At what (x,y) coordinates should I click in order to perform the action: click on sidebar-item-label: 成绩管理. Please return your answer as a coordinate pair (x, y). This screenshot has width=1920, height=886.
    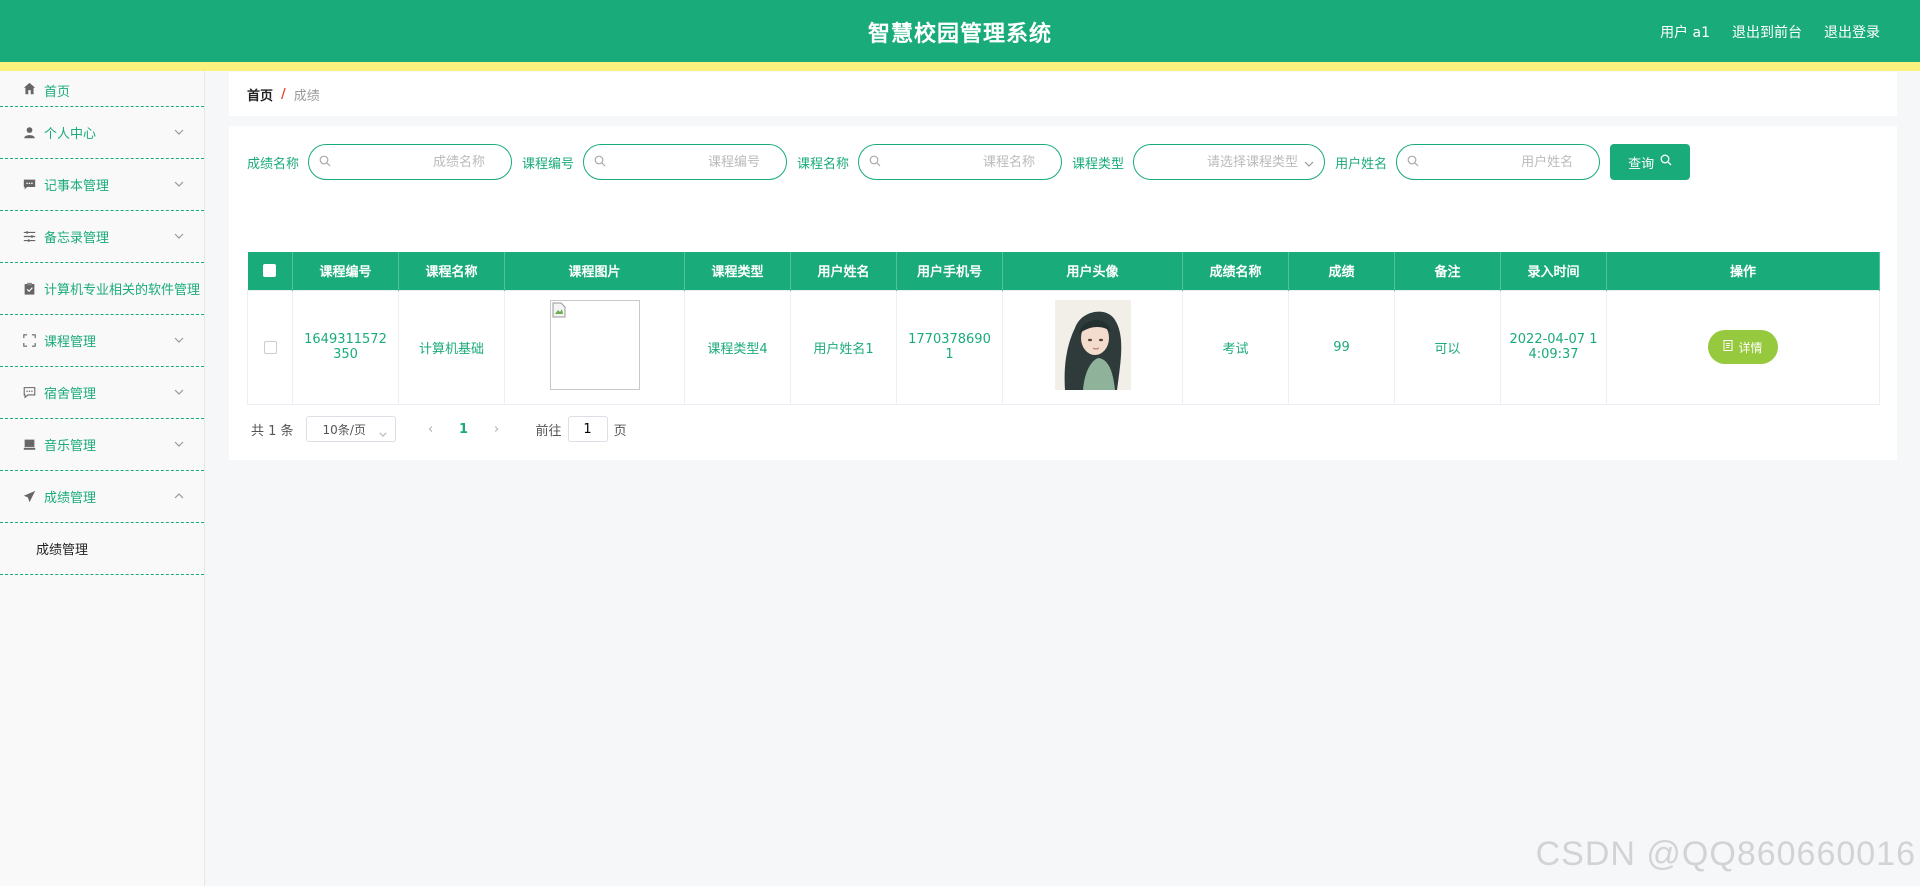
    Looking at the image, I should click on (70, 498).